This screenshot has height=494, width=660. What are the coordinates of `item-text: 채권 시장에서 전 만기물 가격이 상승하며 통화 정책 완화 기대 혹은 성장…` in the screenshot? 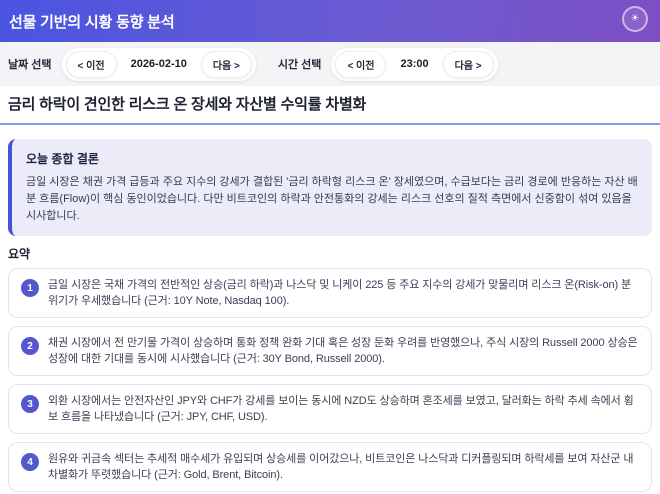 It's located at (343, 351).